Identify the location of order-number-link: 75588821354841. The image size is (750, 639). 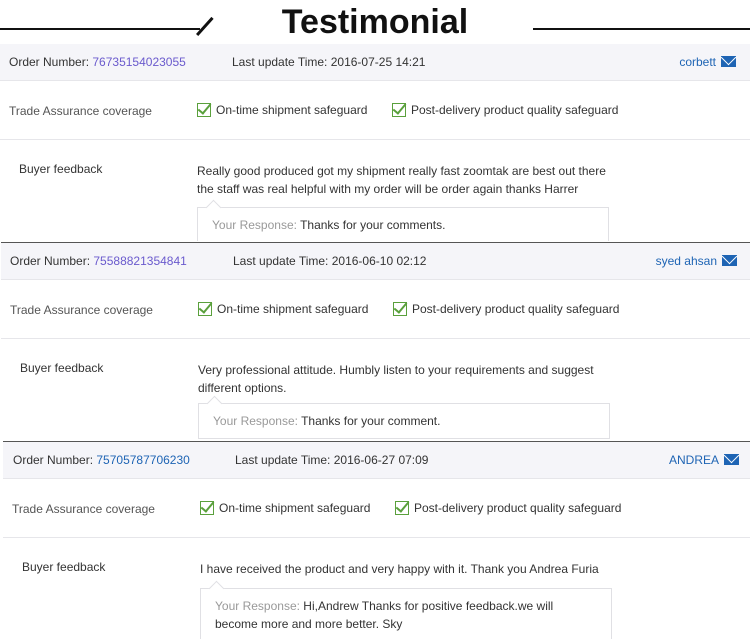
(139, 261).